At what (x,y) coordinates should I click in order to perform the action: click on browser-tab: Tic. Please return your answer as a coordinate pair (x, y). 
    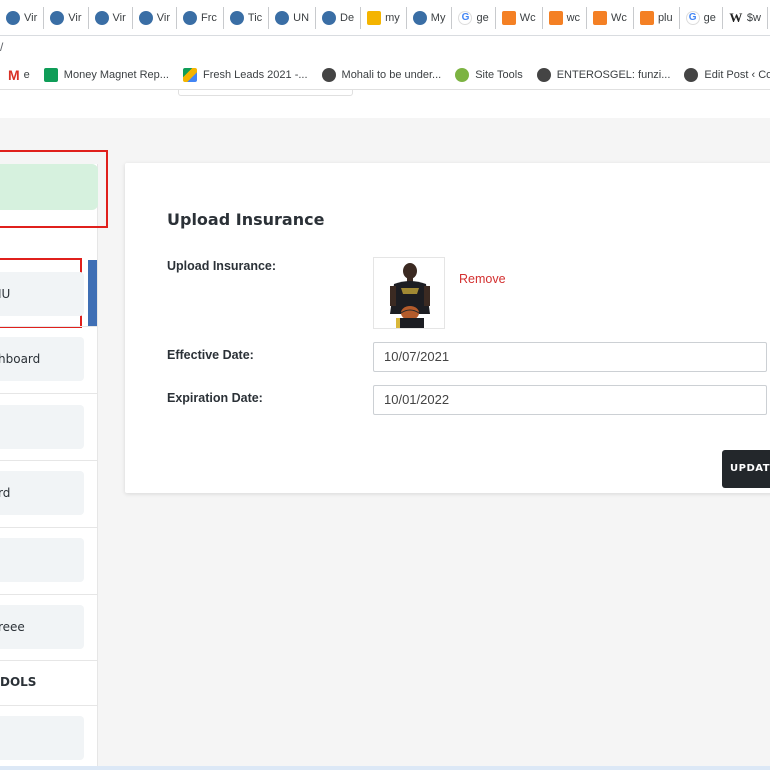
    Looking at the image, I should click on (247, 17).